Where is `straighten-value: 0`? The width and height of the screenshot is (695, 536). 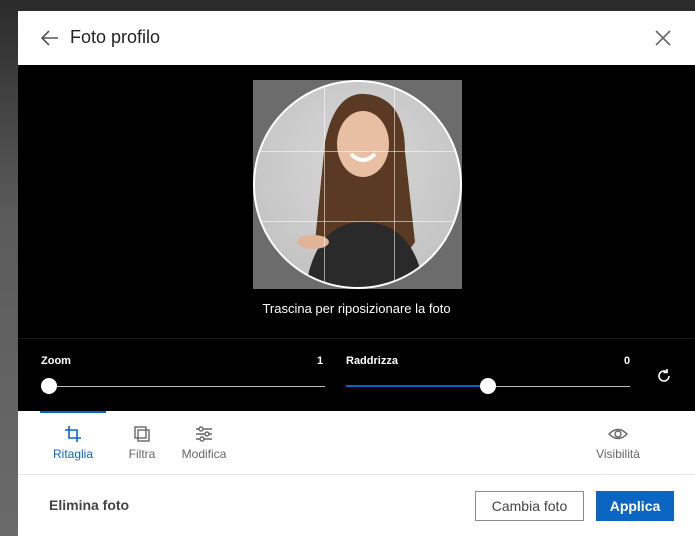
straighten-value: 0 is located at coordinates (627, 361).